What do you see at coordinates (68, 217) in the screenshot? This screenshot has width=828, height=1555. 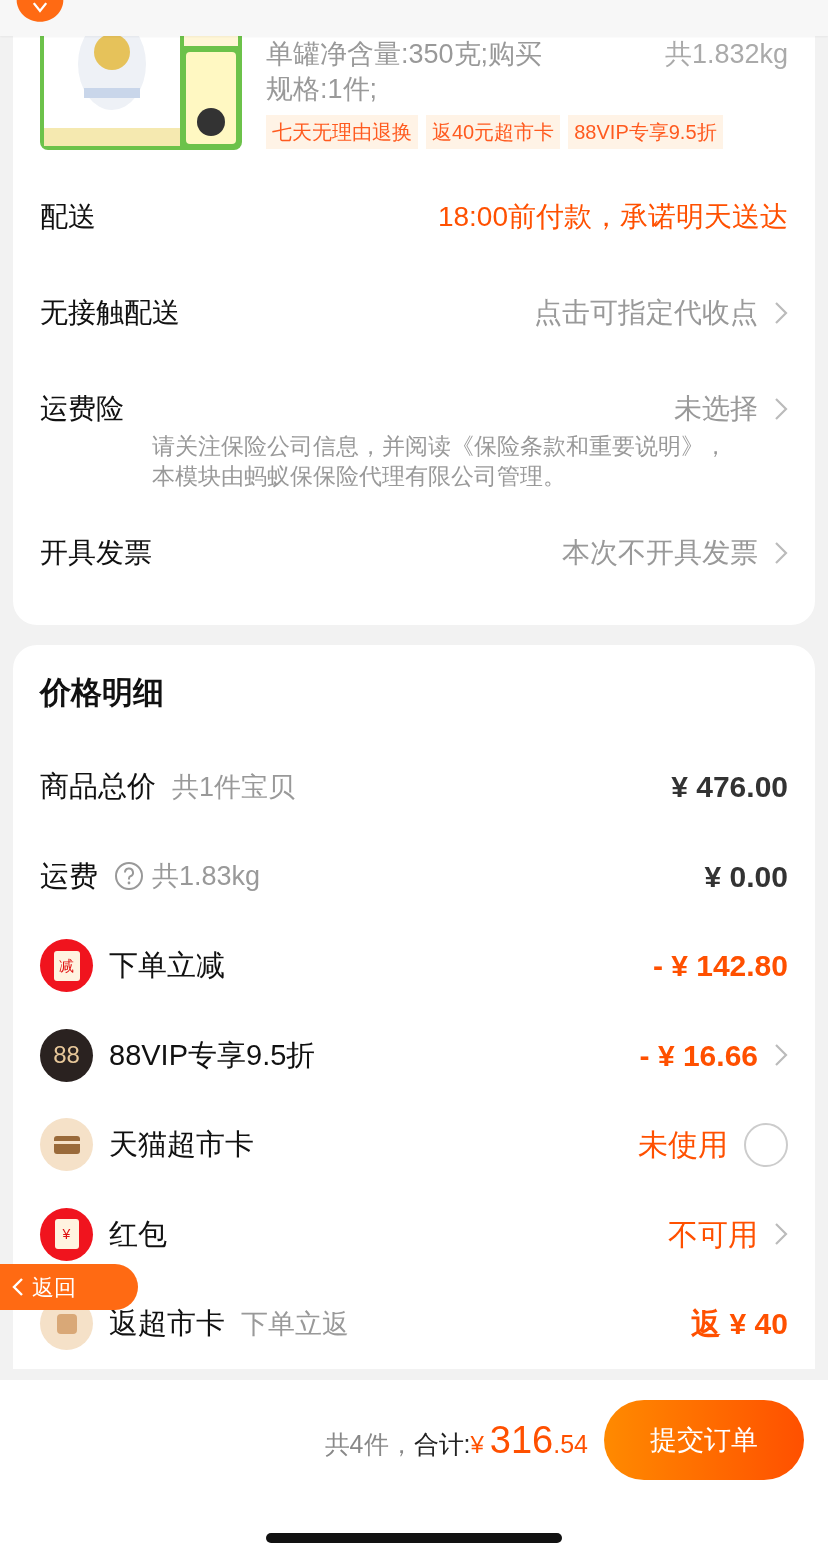 I see `row-label: 配送` at bounding box center [68, 217].